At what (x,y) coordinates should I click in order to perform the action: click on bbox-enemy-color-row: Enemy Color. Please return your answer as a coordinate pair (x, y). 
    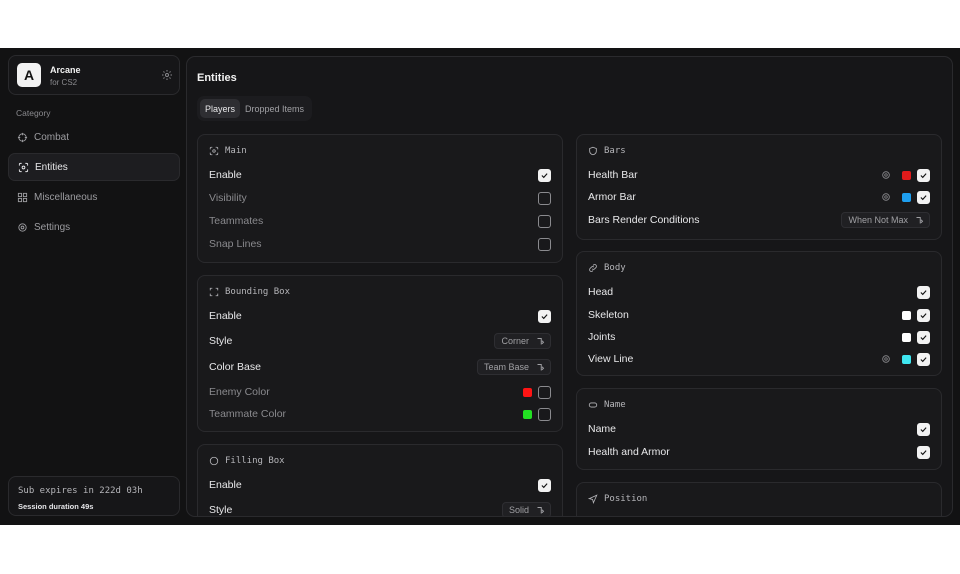
    Looking at the image, I should click on (380, 392).